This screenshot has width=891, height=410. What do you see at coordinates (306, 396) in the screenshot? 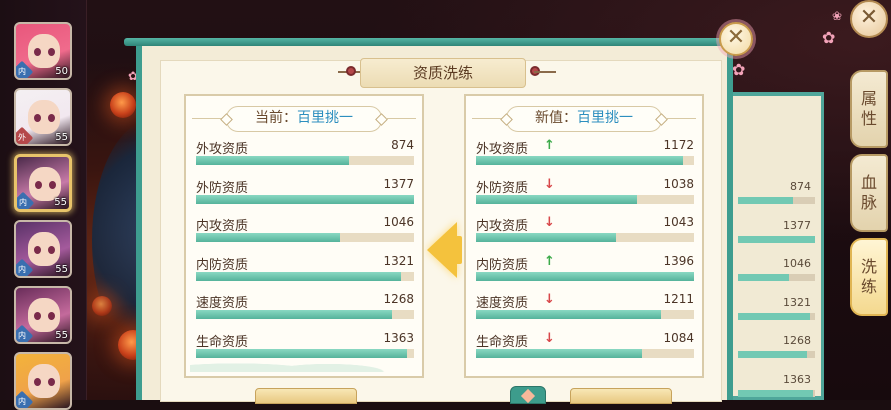
I see `keep-button` at bounding box center [306, 396].